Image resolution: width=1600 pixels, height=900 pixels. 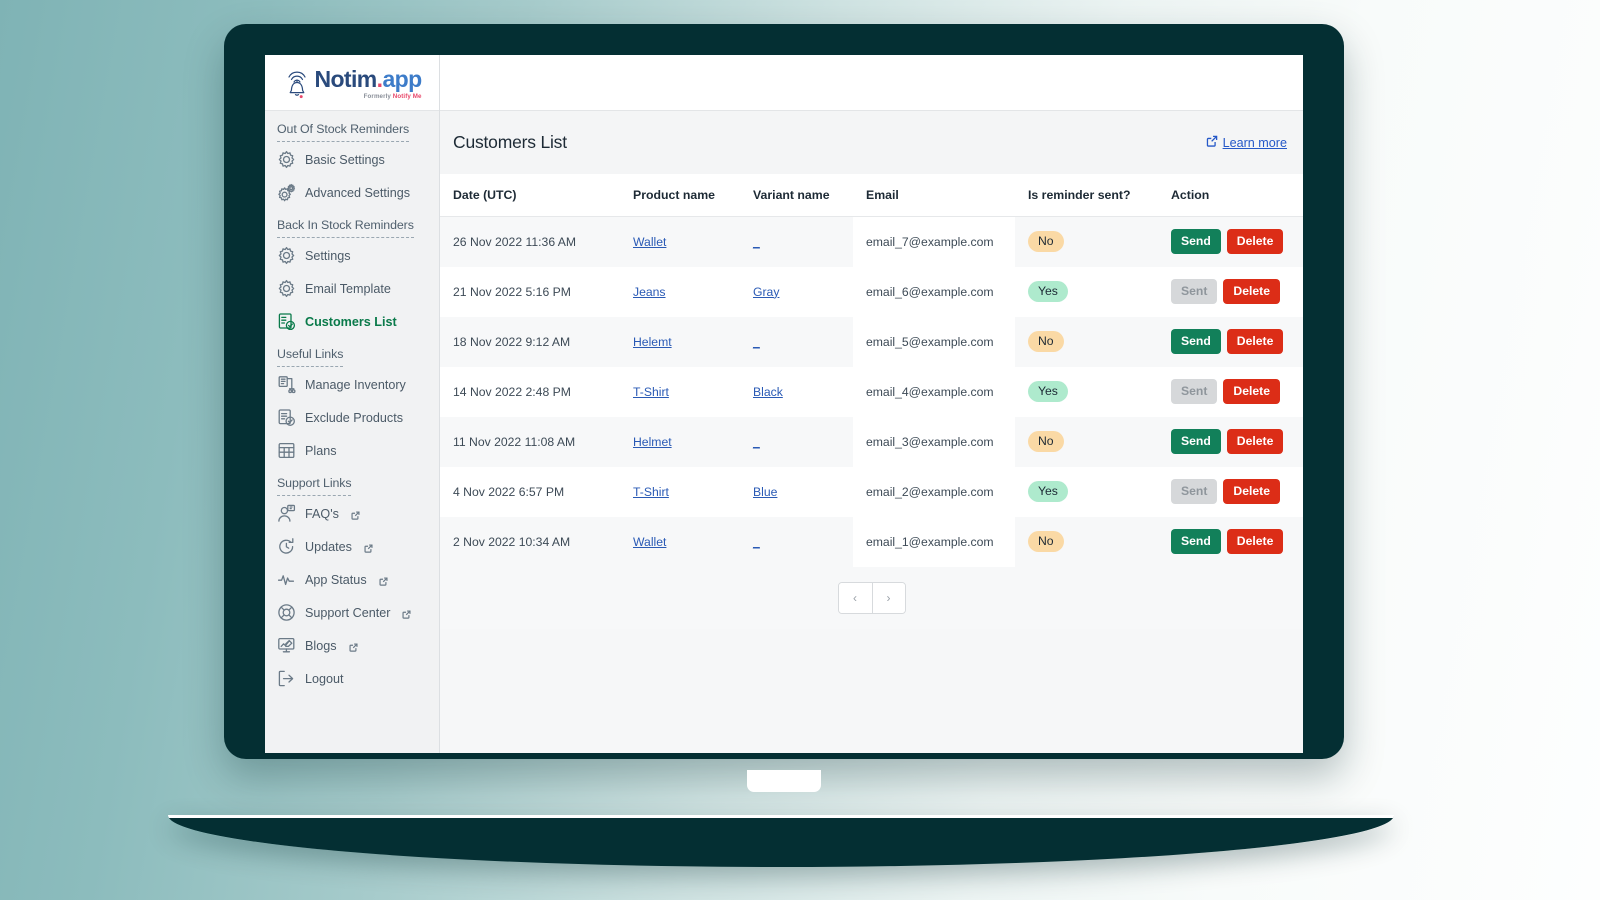 I want to click on sidebar-item-exclude-products: Exclude Products, so click(x=352, y=417).